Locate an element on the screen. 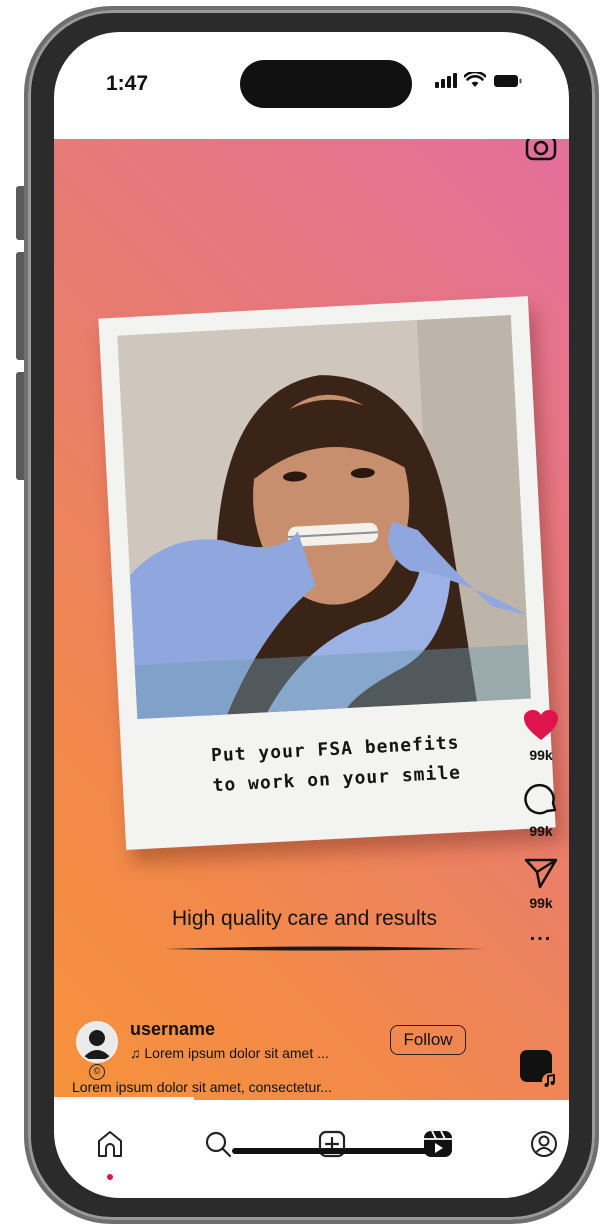  status-time: 1:47 is located at coordinates (127, 83).